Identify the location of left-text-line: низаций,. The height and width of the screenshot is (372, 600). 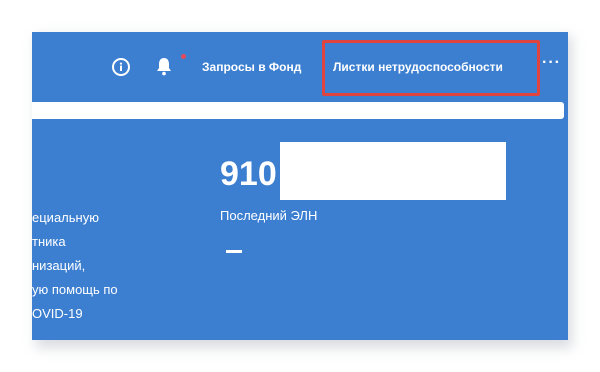
(59, 265).